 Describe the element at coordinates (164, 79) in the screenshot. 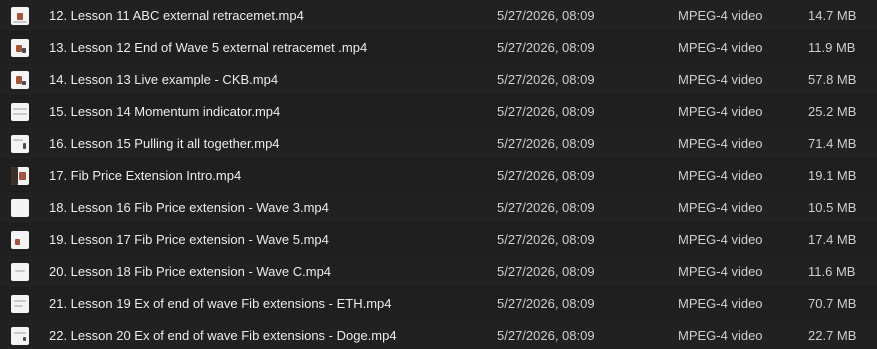

I see `file-name: 14. Lesson 13 Live example - CKB.mp4` at that location.